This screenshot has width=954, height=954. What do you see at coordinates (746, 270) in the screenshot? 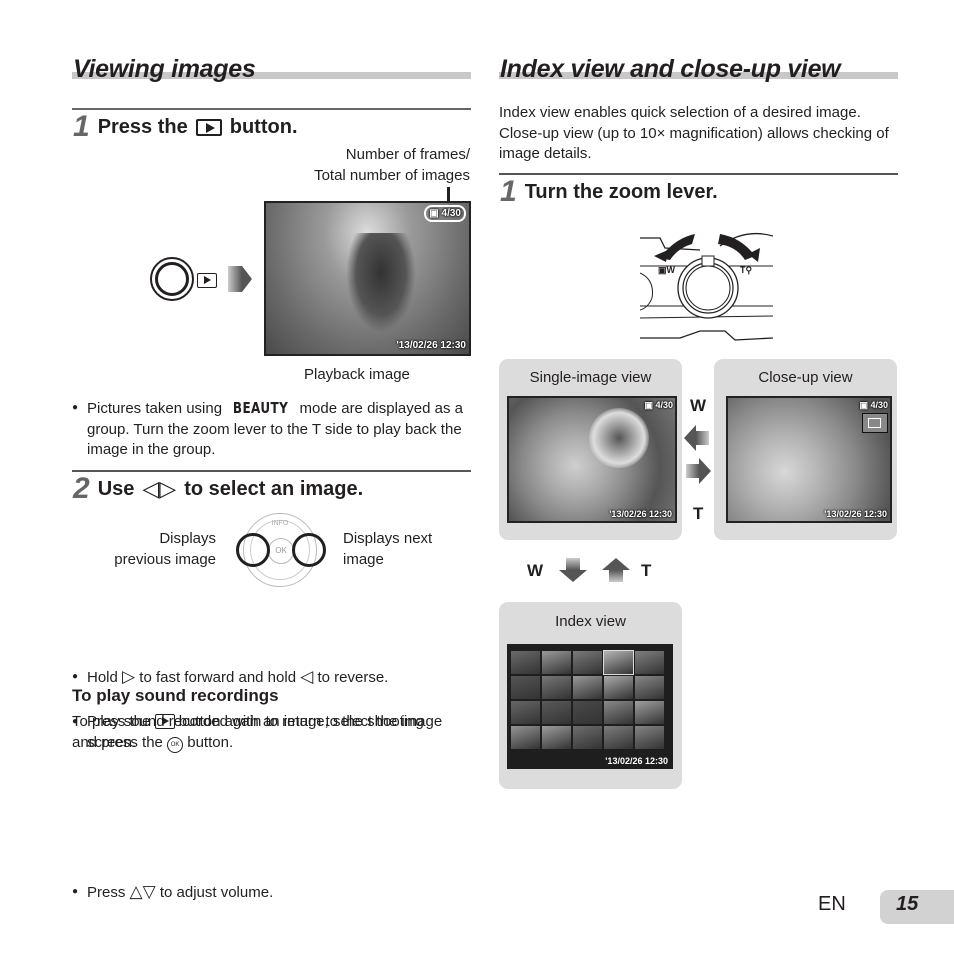
I see `svg-text: T⚲` at bounding box center [746, 270].